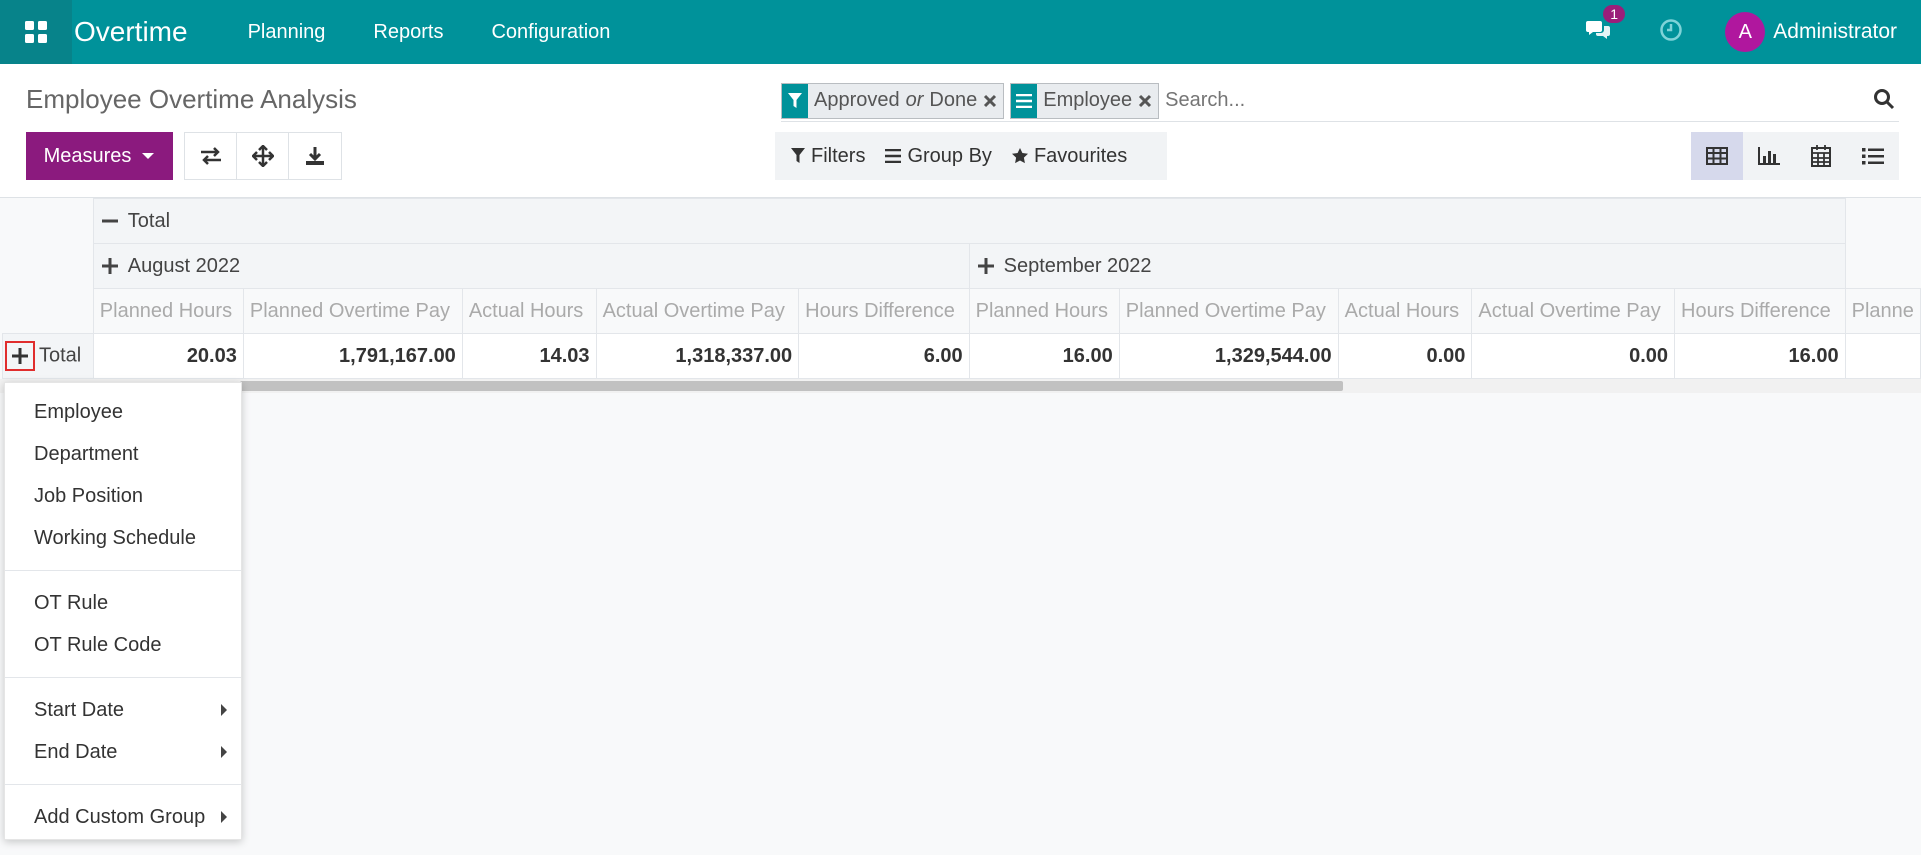  I want to click on pivot-view-button, so click(1717, 156).